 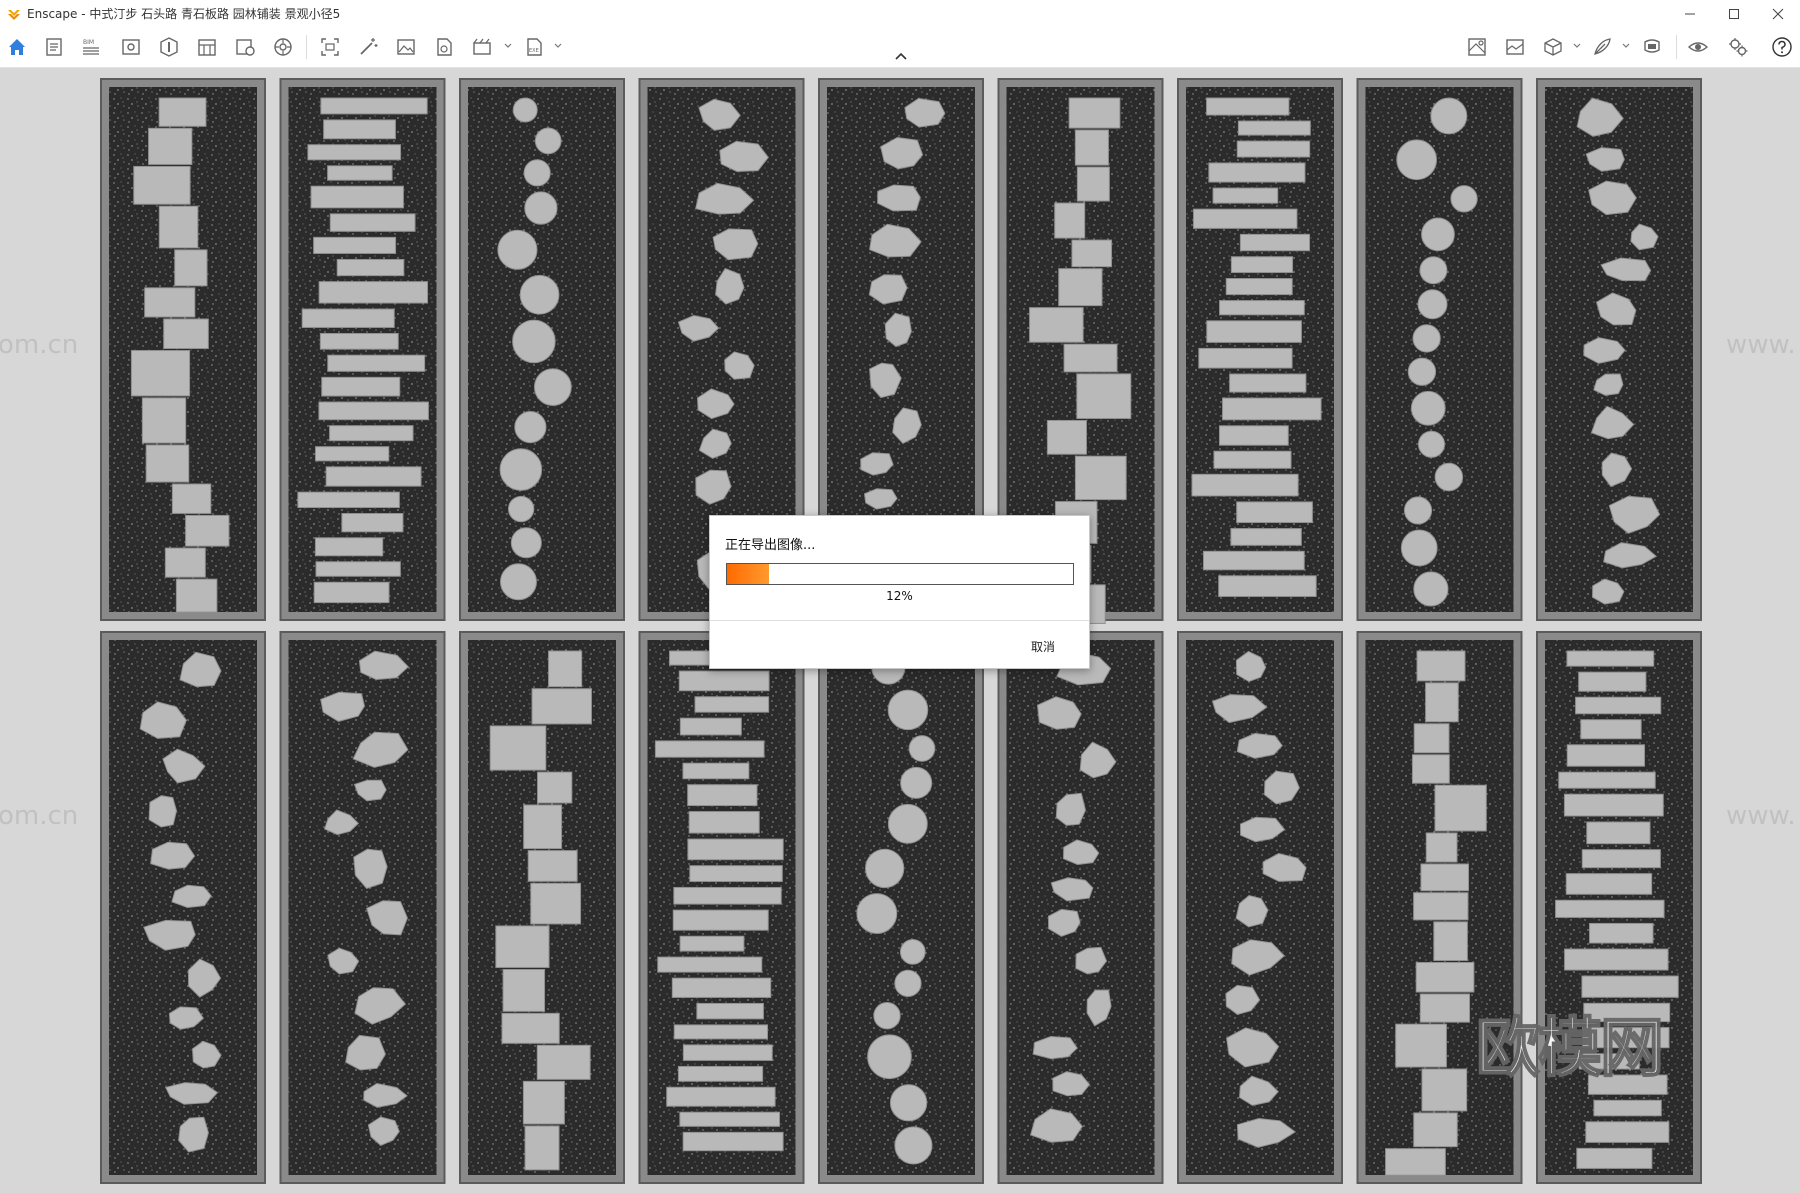 What do you see at coordinates (14, 14) in the screenshot?
I see `enscape-logo-icon` at bounding box center [14, 14].